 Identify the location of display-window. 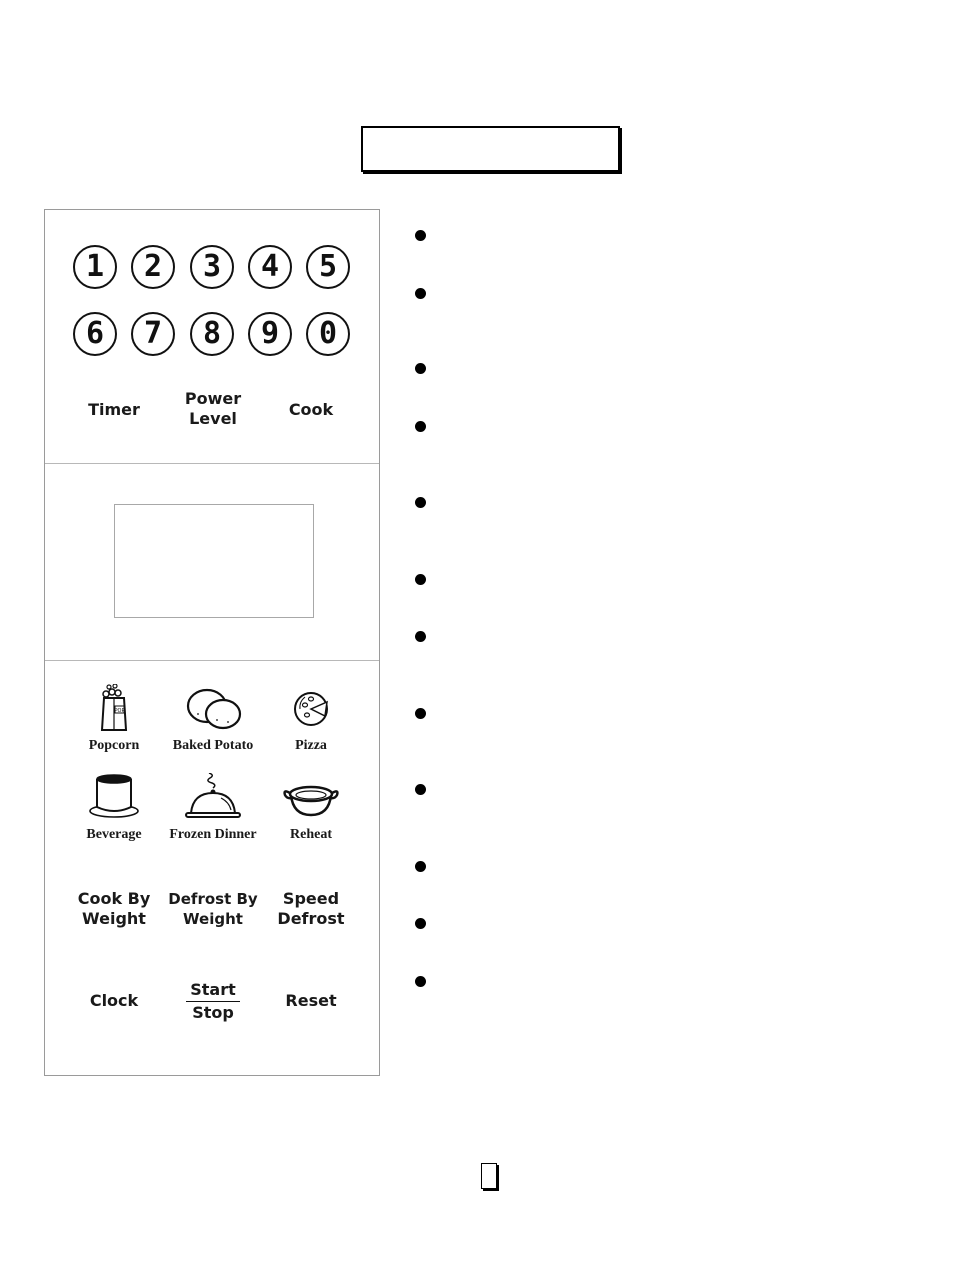
(214, 561).